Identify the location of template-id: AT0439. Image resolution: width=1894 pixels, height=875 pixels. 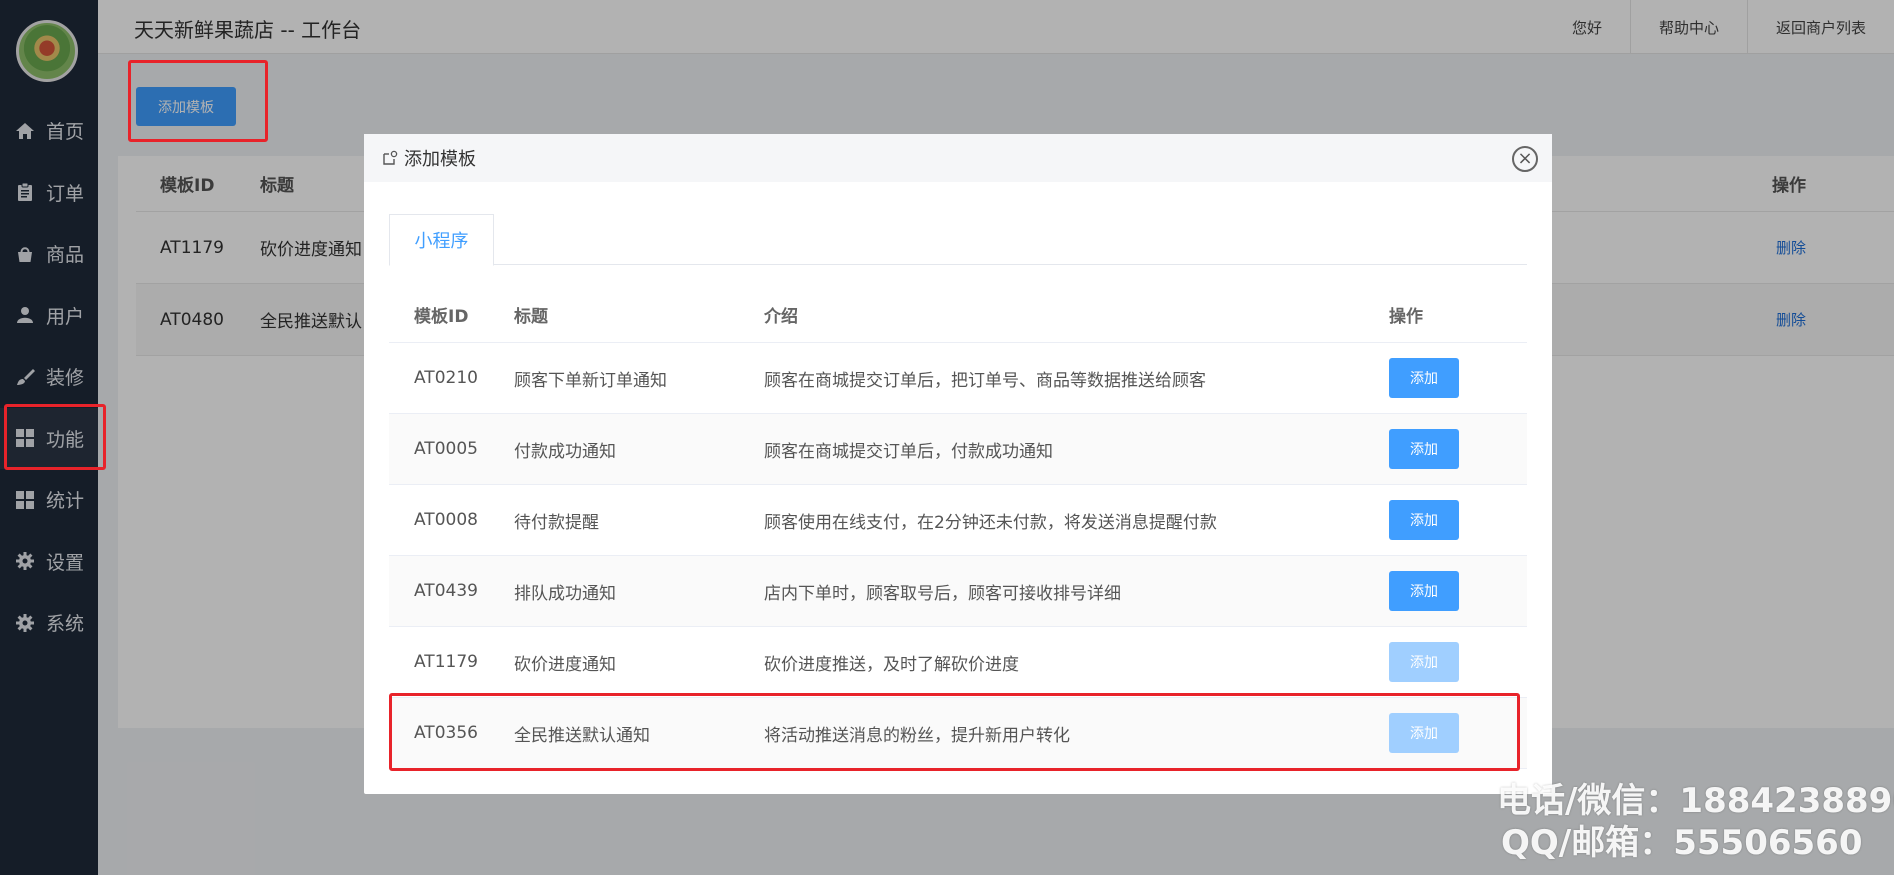
(446, 591).